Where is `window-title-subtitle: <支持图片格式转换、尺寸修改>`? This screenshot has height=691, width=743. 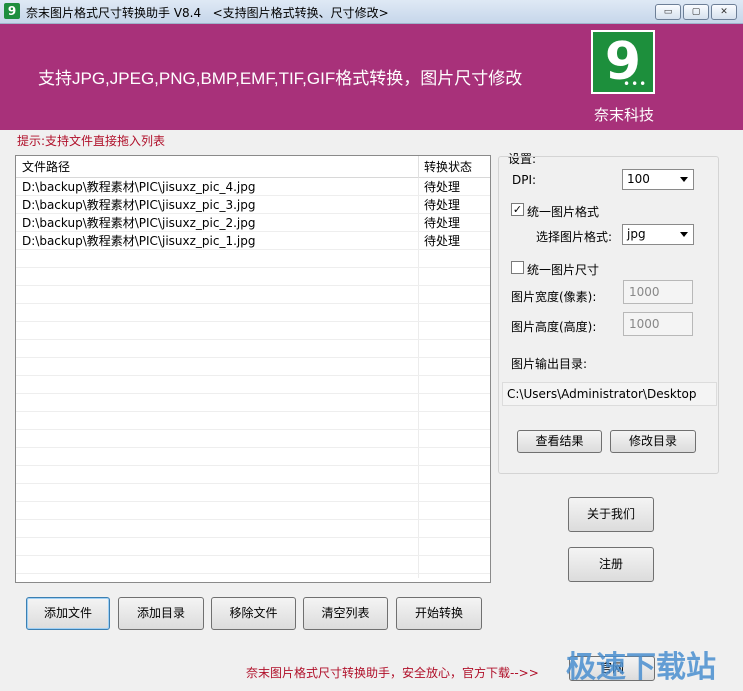 window-title-subtitle: <支持图片格式转换、尺寸修改> is located at coordinates (300, 13).